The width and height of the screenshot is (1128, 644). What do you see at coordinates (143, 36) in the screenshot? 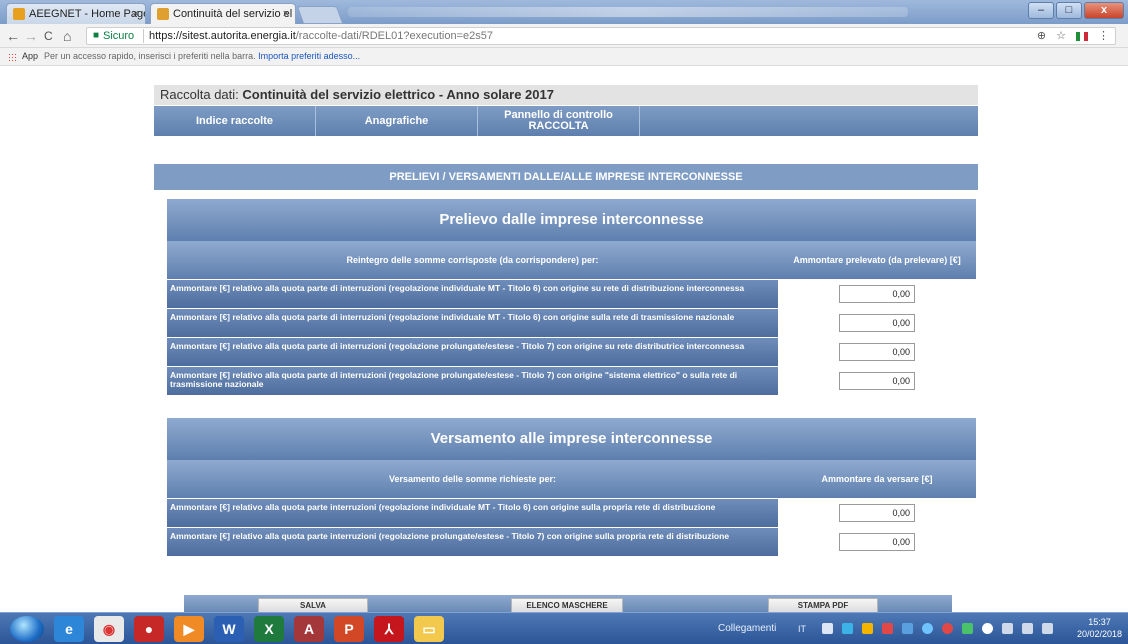
I see `url-separator` at bounding box center [143, 36].